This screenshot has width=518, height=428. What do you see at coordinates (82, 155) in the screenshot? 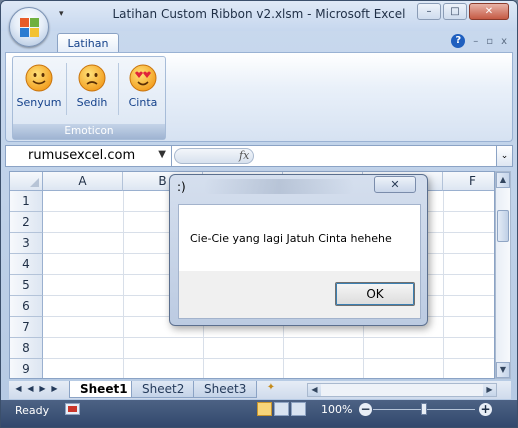
I see `name-box-value: rumusexcel.com` at bounding box center [82, 155].